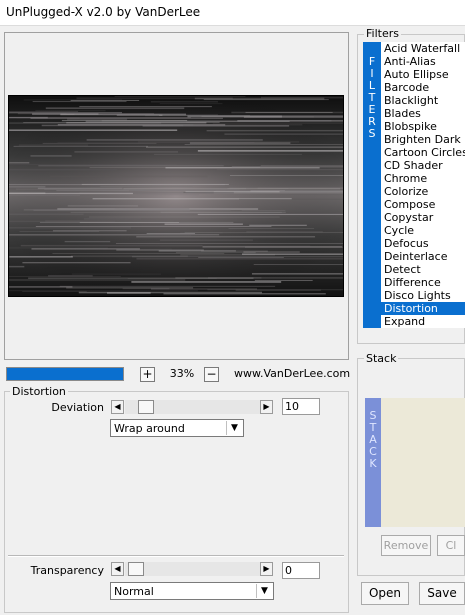  I want to click on transparency-decrease-arrow-icon: ◀, so click(117, 569).